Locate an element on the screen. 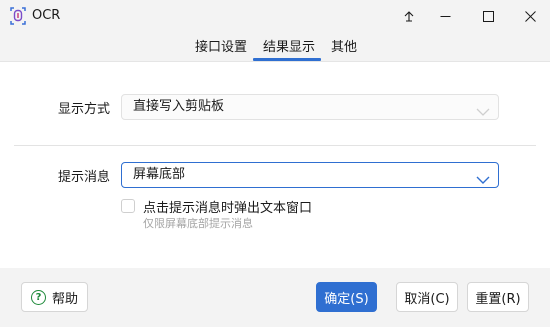 Image resolution: width=550 pixels, height=327 pixels. section-divider is located at coordinates (275, 145).